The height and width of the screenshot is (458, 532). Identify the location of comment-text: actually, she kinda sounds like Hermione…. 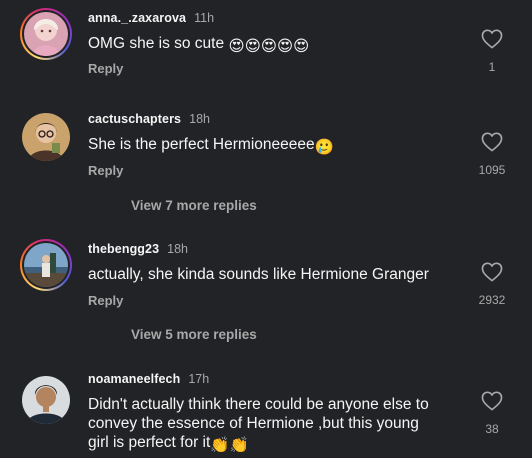
(258, 274).